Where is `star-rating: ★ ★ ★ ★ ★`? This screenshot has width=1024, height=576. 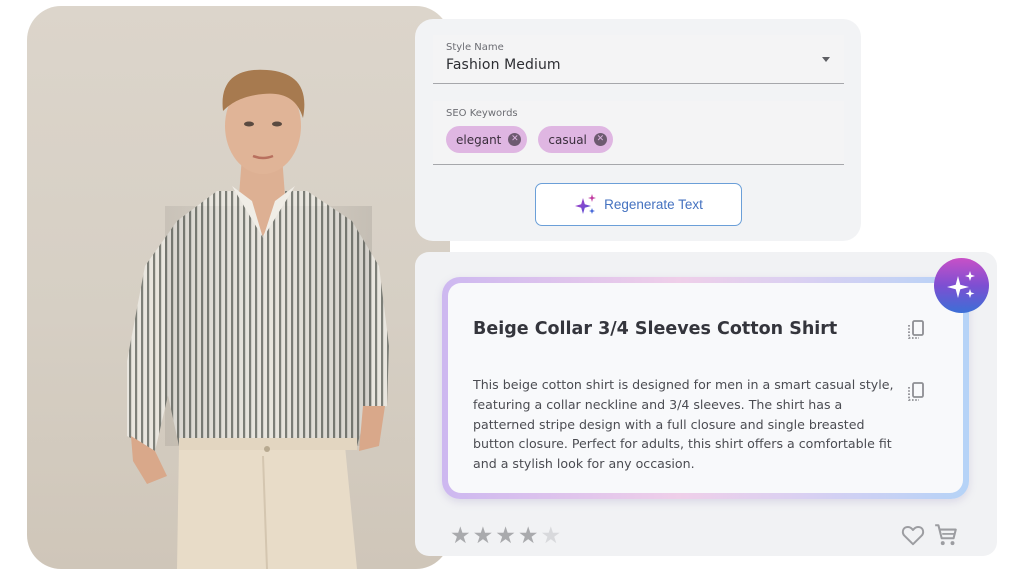
star-rating: ★ ★ ★ ★ ★ is located at coordinates (505, 536).